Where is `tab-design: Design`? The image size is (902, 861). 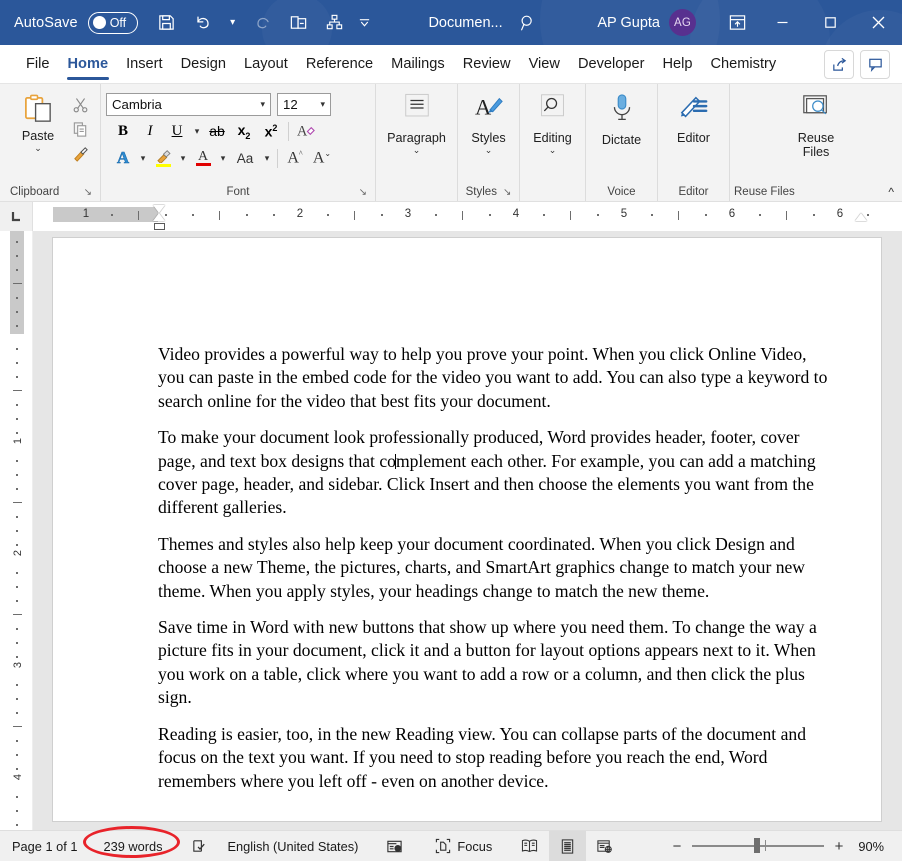 tab-design: Design is located at coordinates (203, 64).